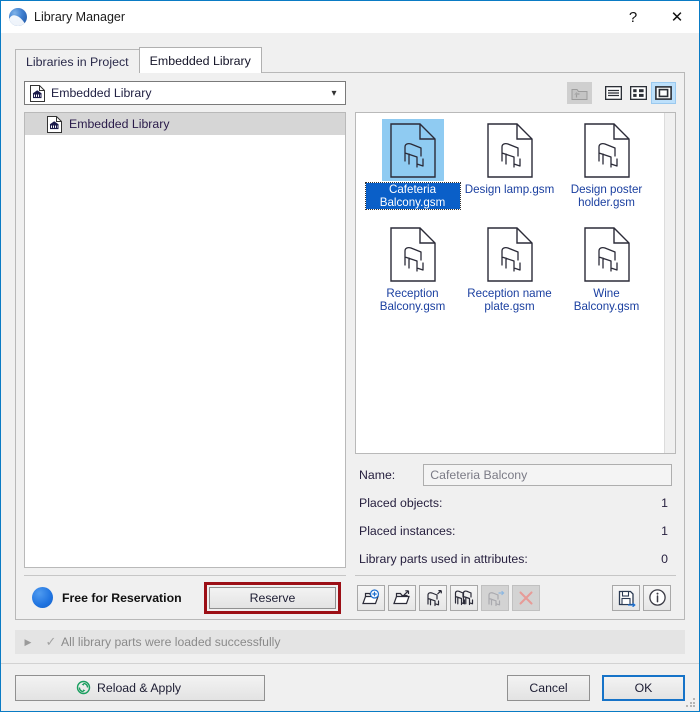 The image size is (700, 712). I want to click on tree-item-embedded-library: Embedded Library, so click(185, 124).